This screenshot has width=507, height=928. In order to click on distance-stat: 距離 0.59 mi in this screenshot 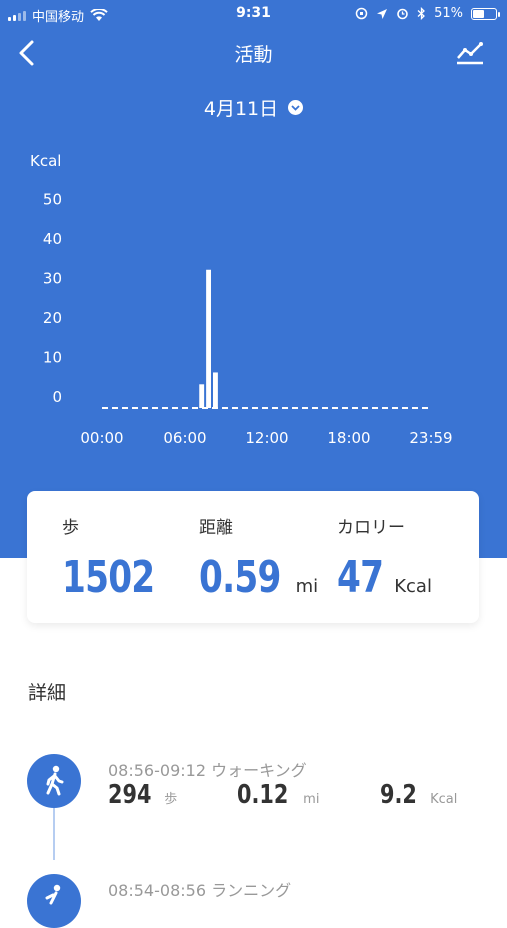, I will do `click(258, 558)`.